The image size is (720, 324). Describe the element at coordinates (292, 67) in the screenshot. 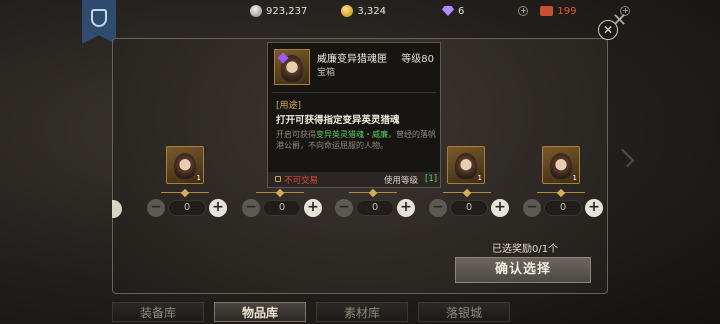

I see `item-portrait` at that location.